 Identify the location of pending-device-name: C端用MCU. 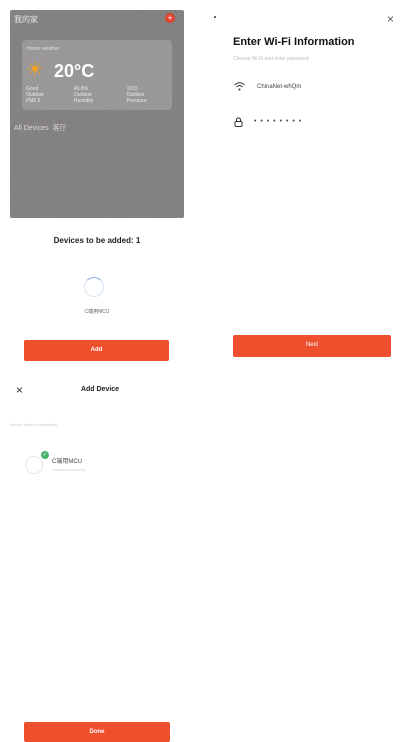
(97, 312).